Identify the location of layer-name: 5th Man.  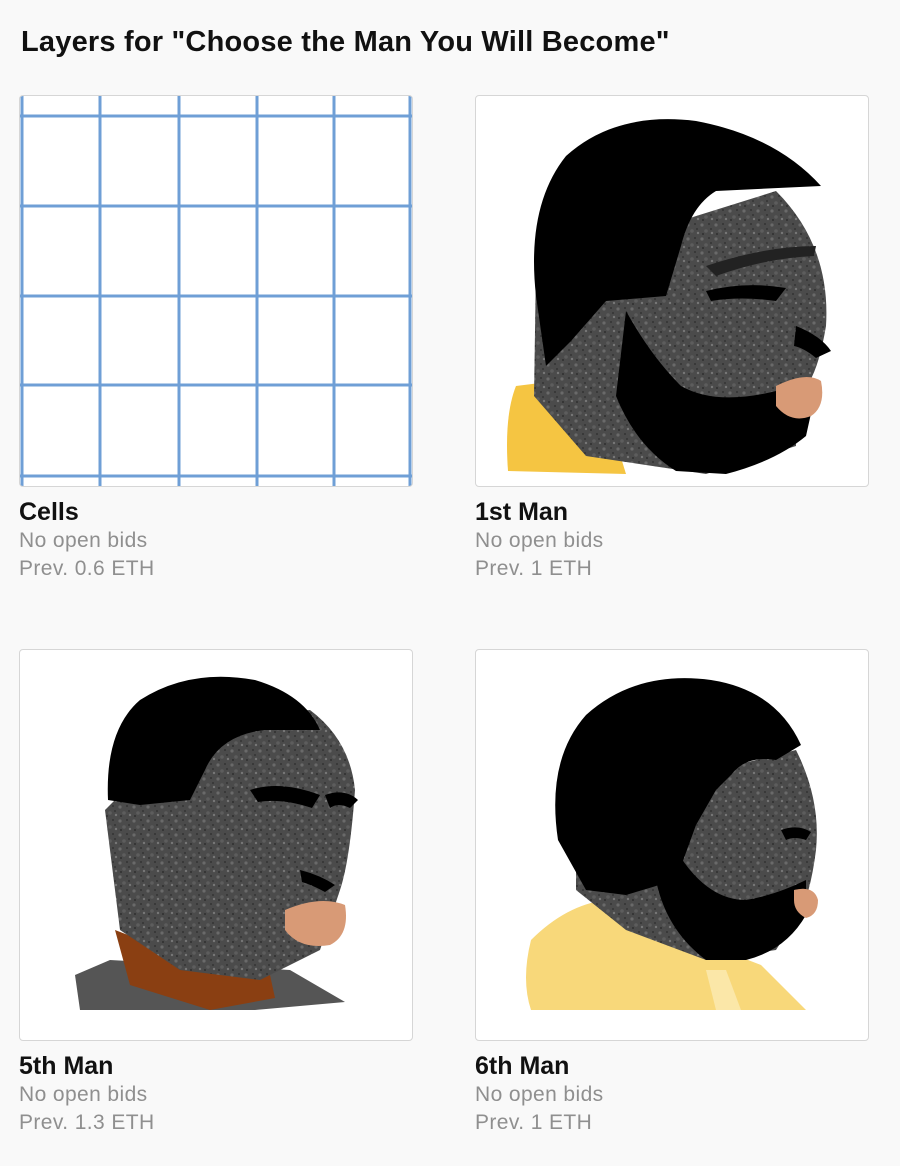
(216, 1066).